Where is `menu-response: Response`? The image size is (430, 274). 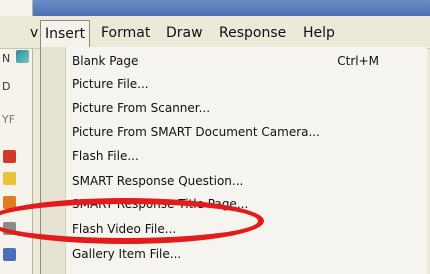 menu-response: Response is located at coordinates (252, 33).